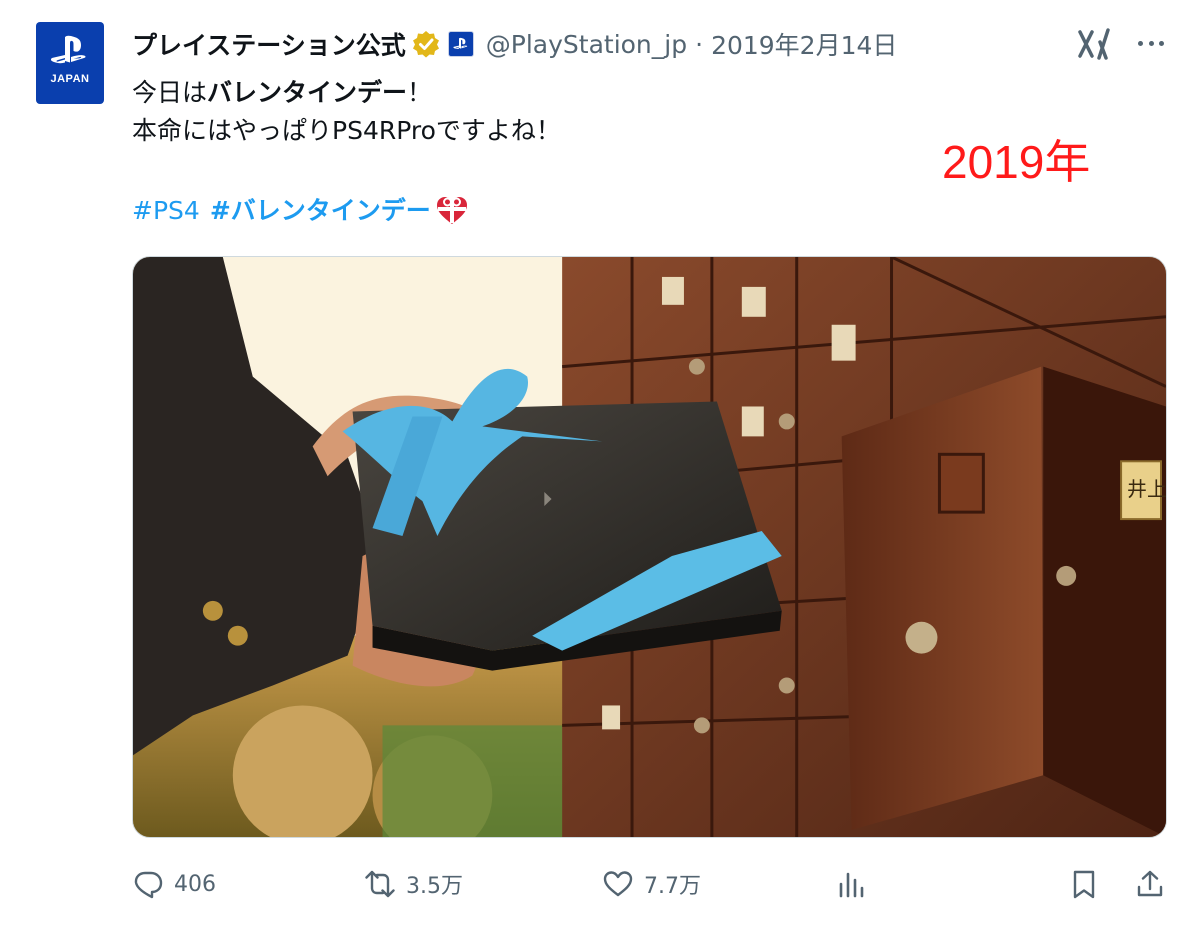 This screenshot has height=930, width=1198. What do you see at coordinates (346, 130) in the screenshot?
I see `tweet-line-2: 本命にはやっぱりPS4RProですよね！` at bounding box center [346, 130].